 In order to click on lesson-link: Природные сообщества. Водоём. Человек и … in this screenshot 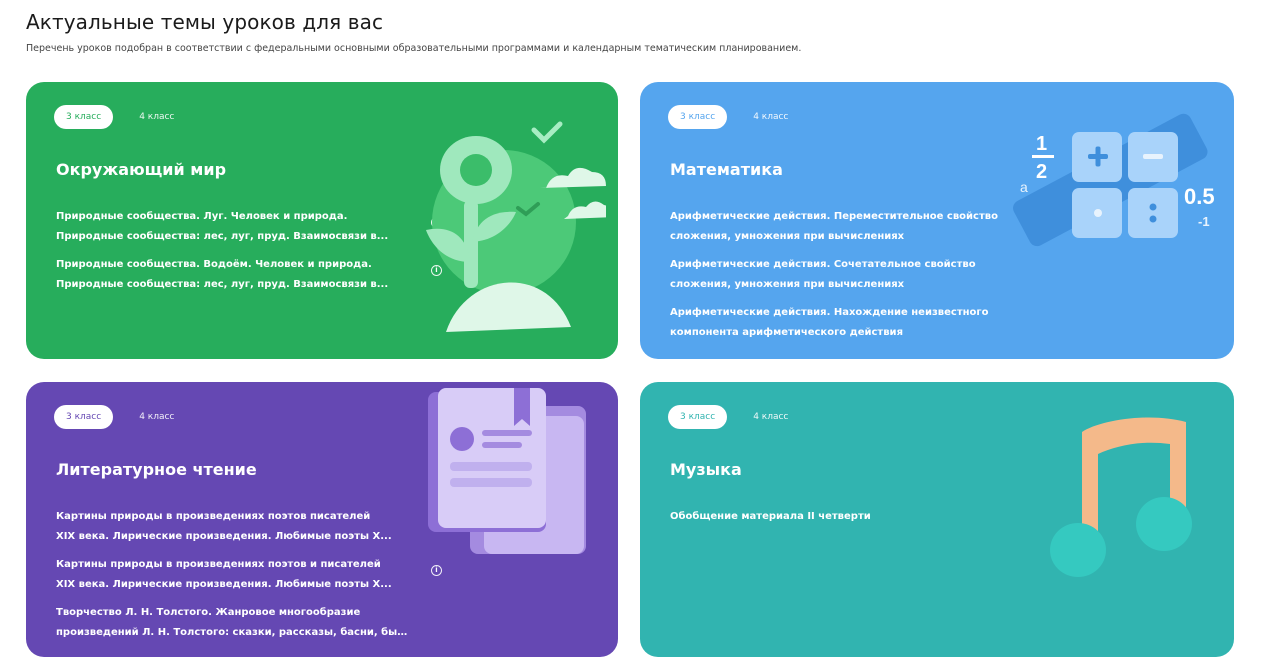, I will do `click(249, 275)`.